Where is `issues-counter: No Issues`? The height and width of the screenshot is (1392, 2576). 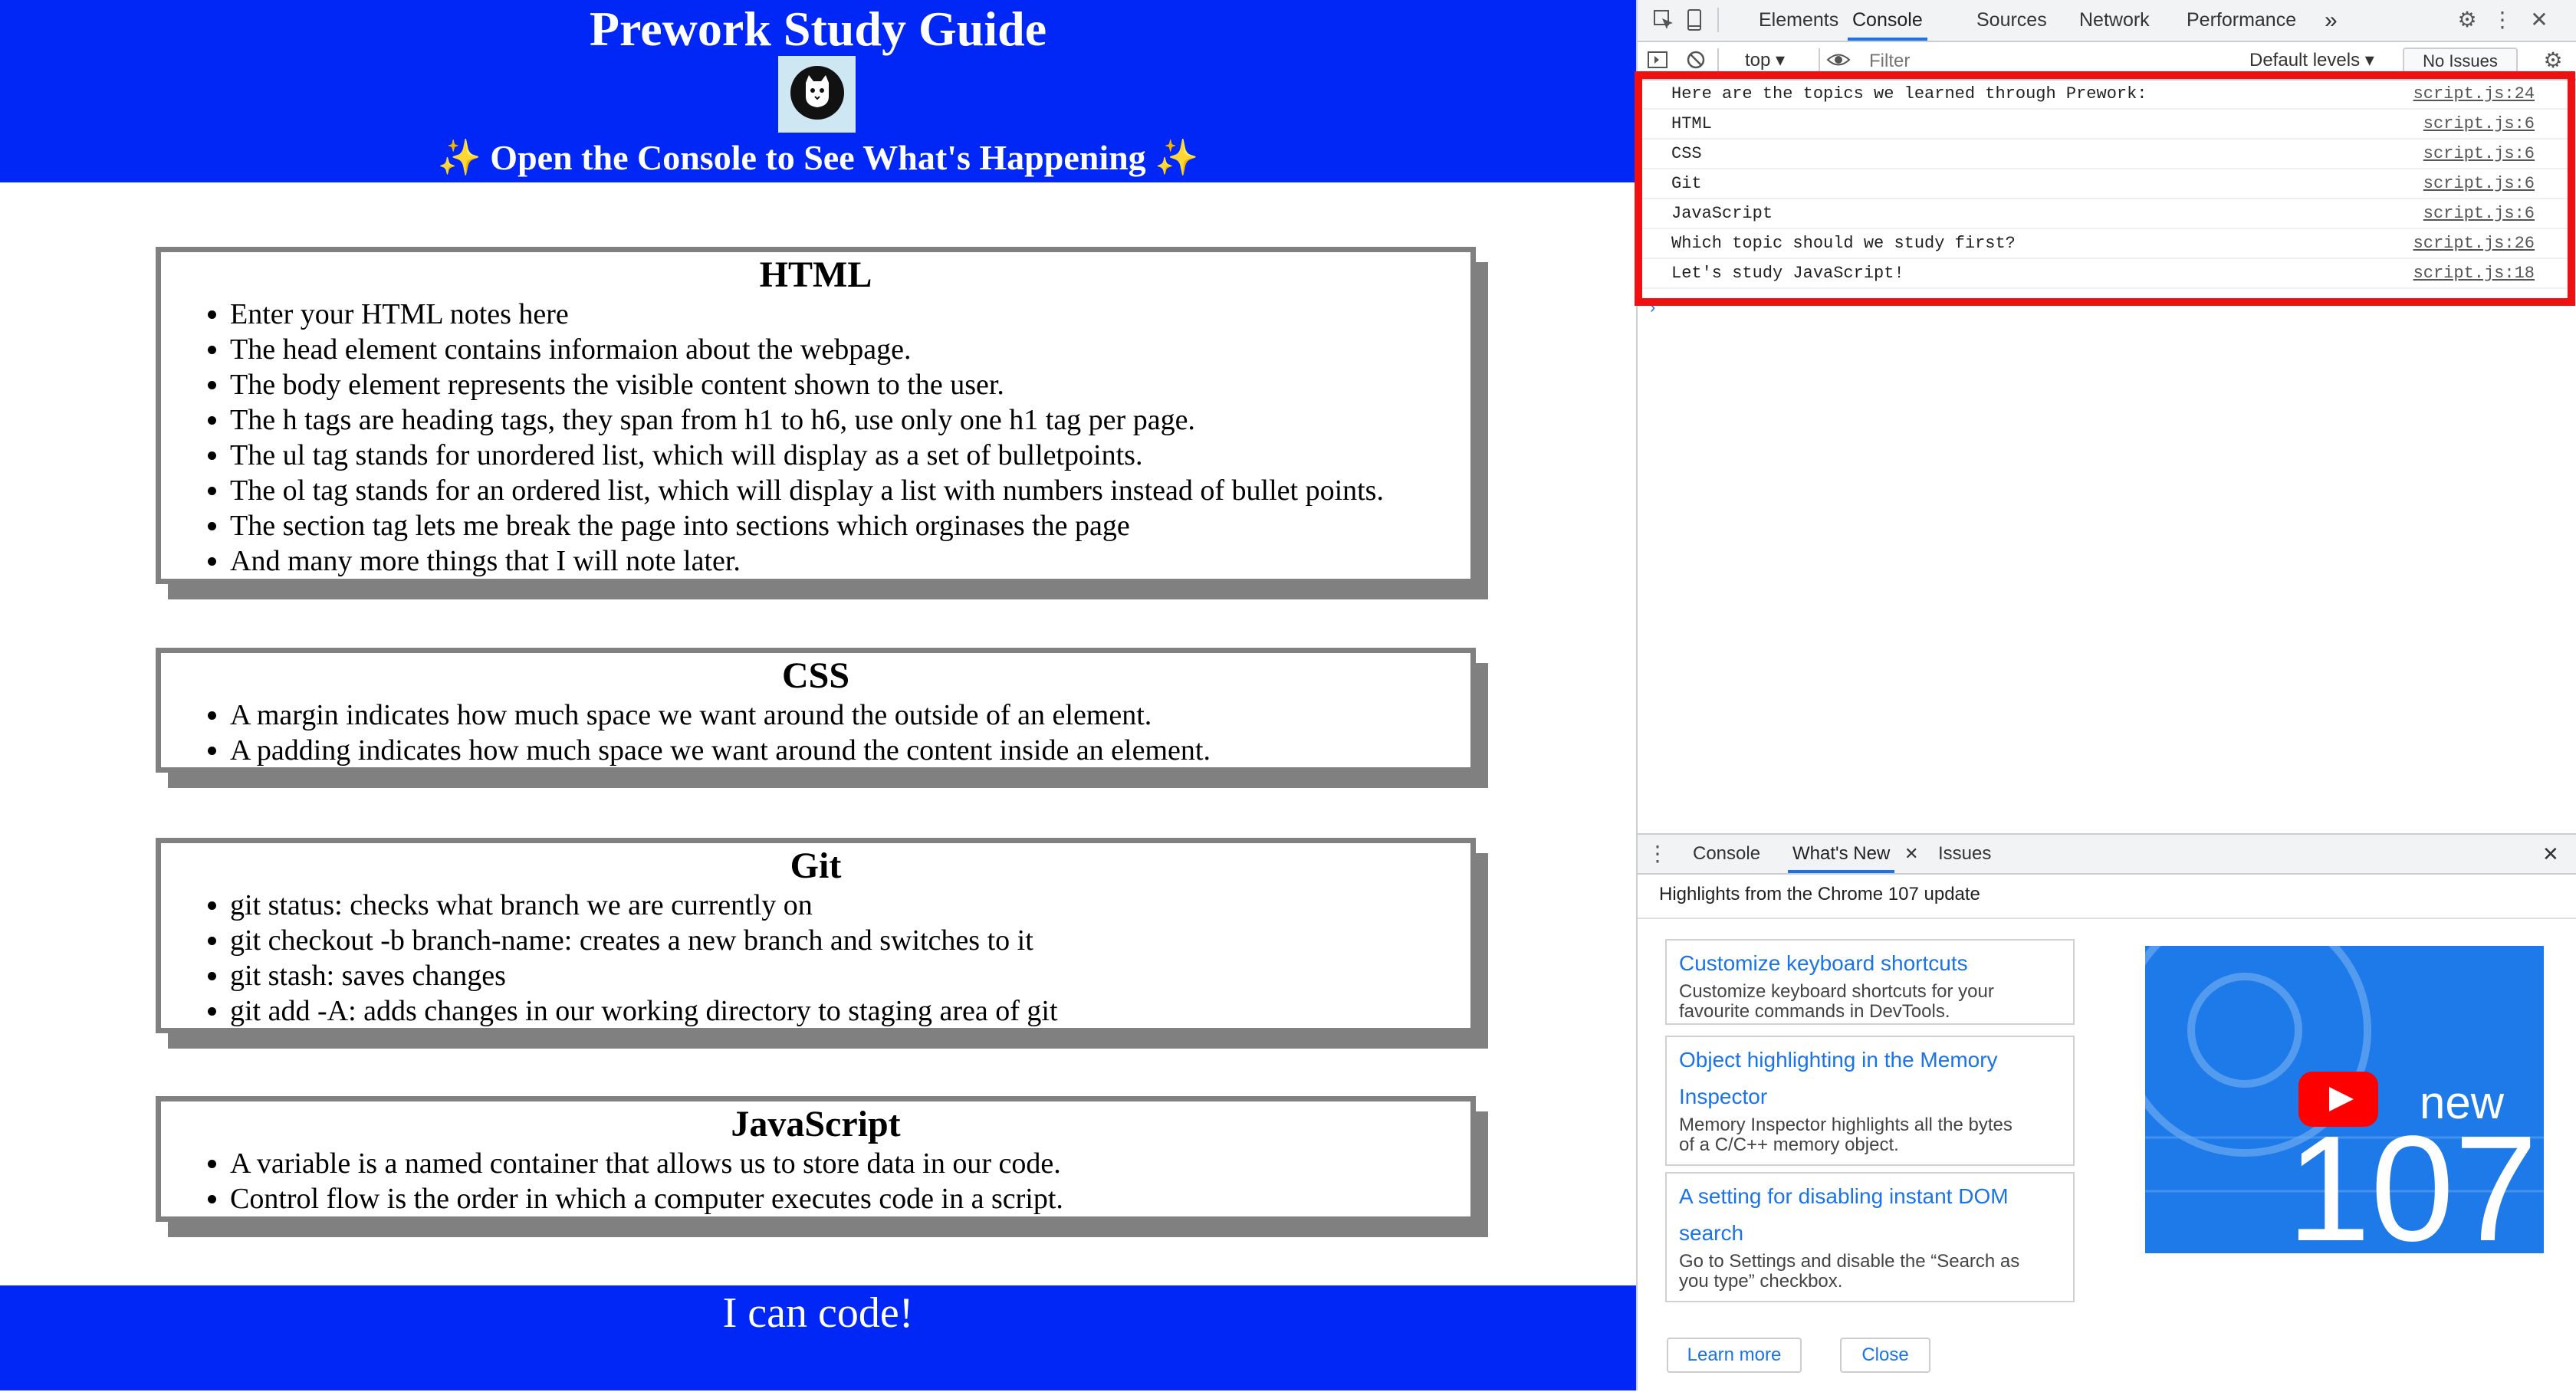
issues-counter: No Issues is located at coordinates (2460, 61).